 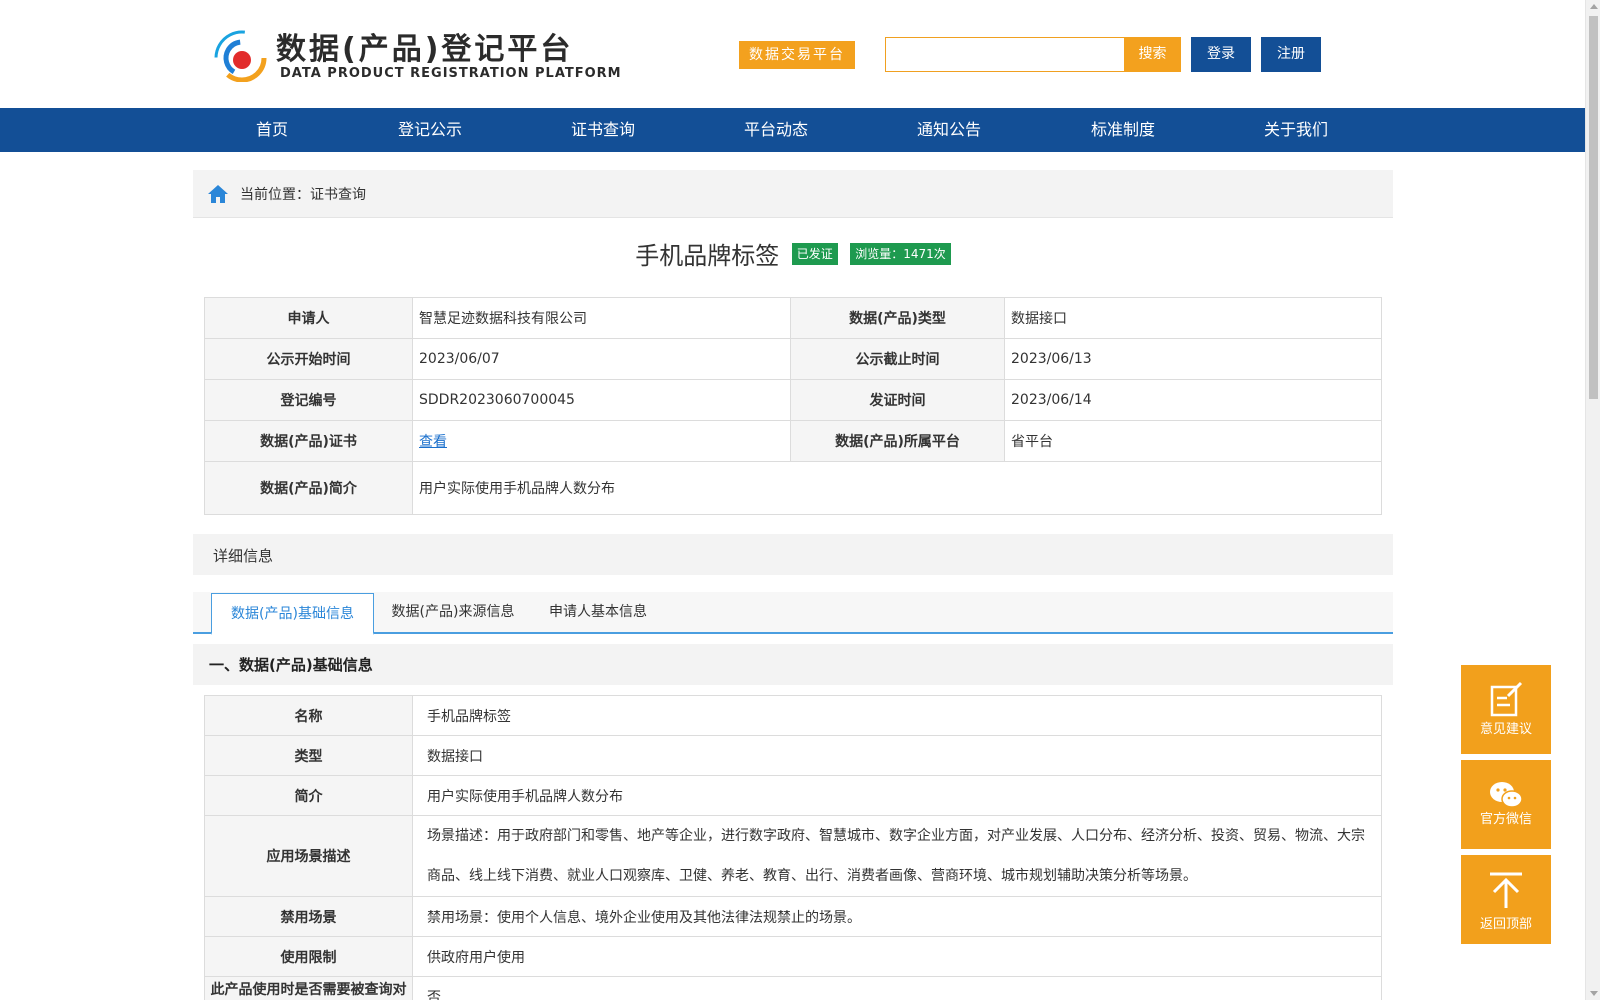 I want to click on table-row: 类型 数据接口, so click(x=793, y=755).